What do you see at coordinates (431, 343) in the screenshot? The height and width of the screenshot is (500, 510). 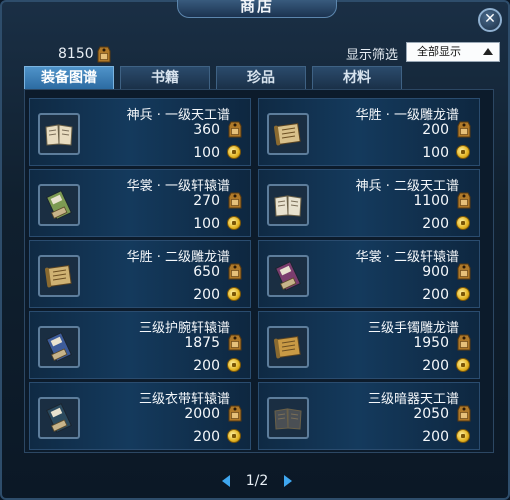 I see `item-token-price: 1950` at bounding box center [431, 343].